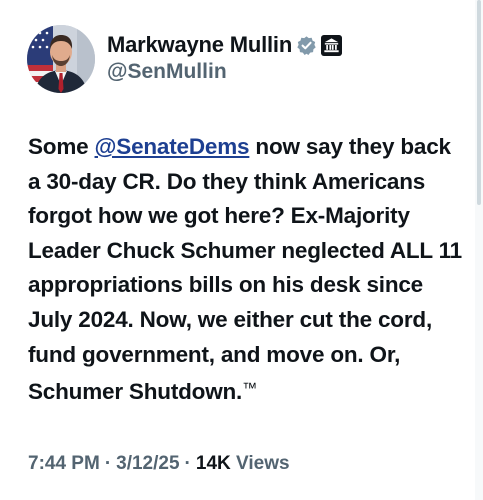 The width and height of the screenshot is (483, 500). I want to click on tweet-metadata: 7:44 PM · 3/12/25 · 14K Views, so click(159, 464).